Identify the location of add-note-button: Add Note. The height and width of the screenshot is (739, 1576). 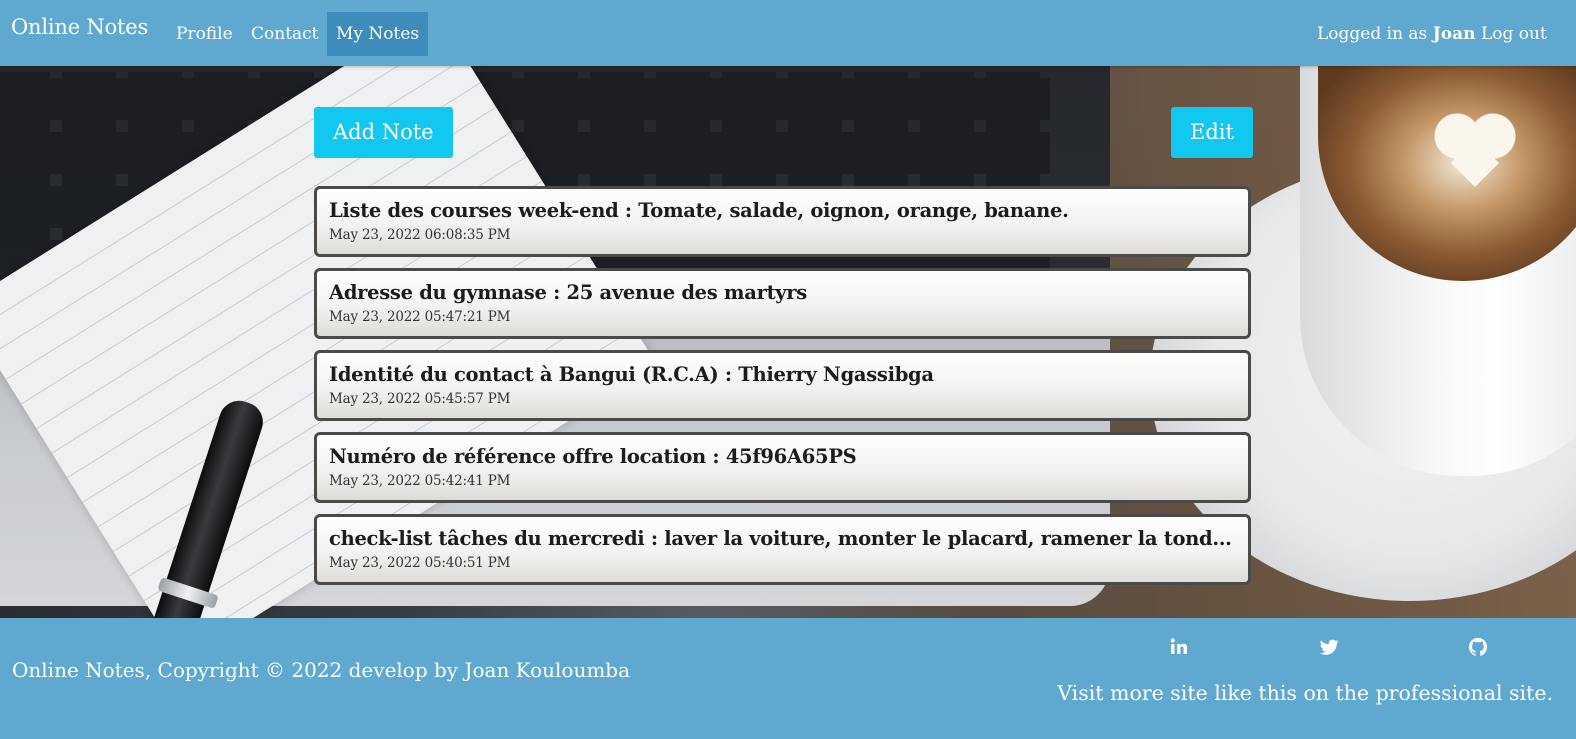
(383, 132).